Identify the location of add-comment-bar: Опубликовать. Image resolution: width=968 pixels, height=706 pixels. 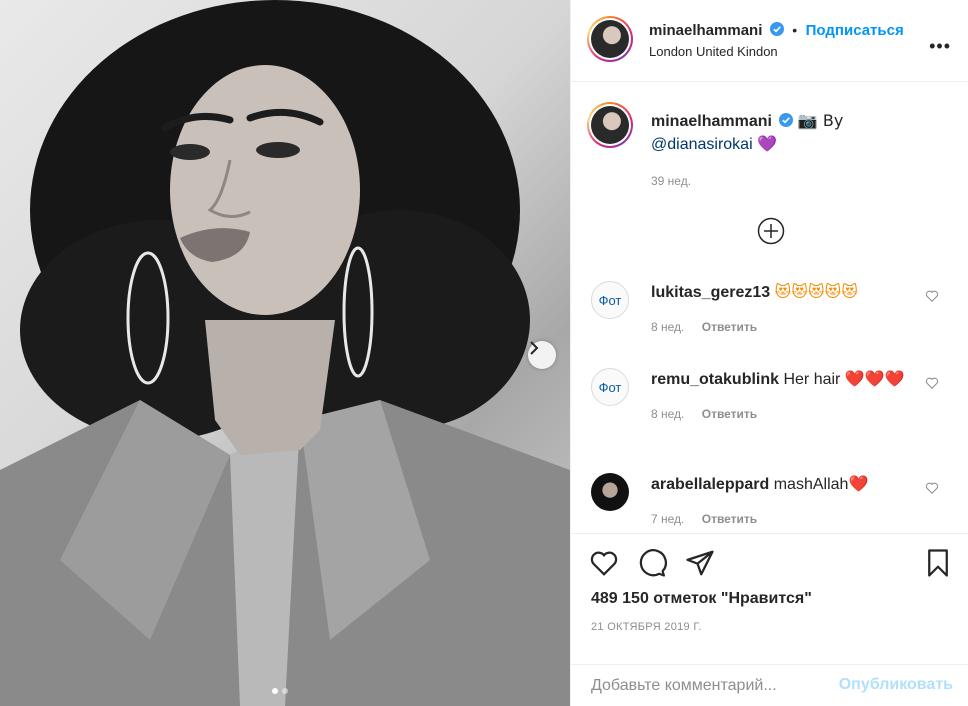
(769, 685).